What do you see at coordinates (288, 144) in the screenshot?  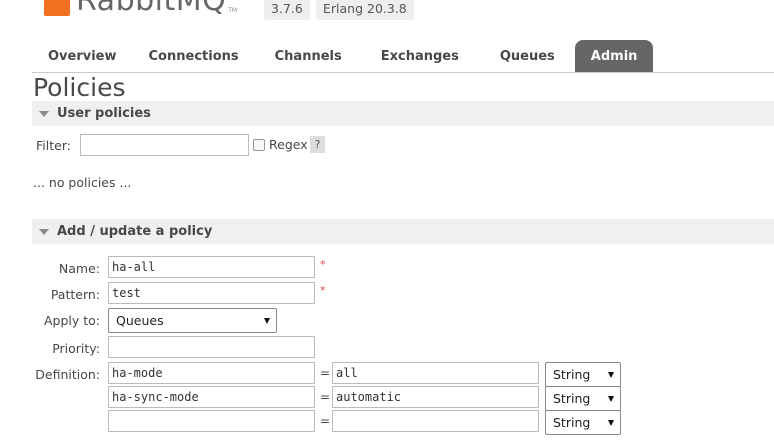 I see `regex-label: Regex` at bounding box center [288, 144].